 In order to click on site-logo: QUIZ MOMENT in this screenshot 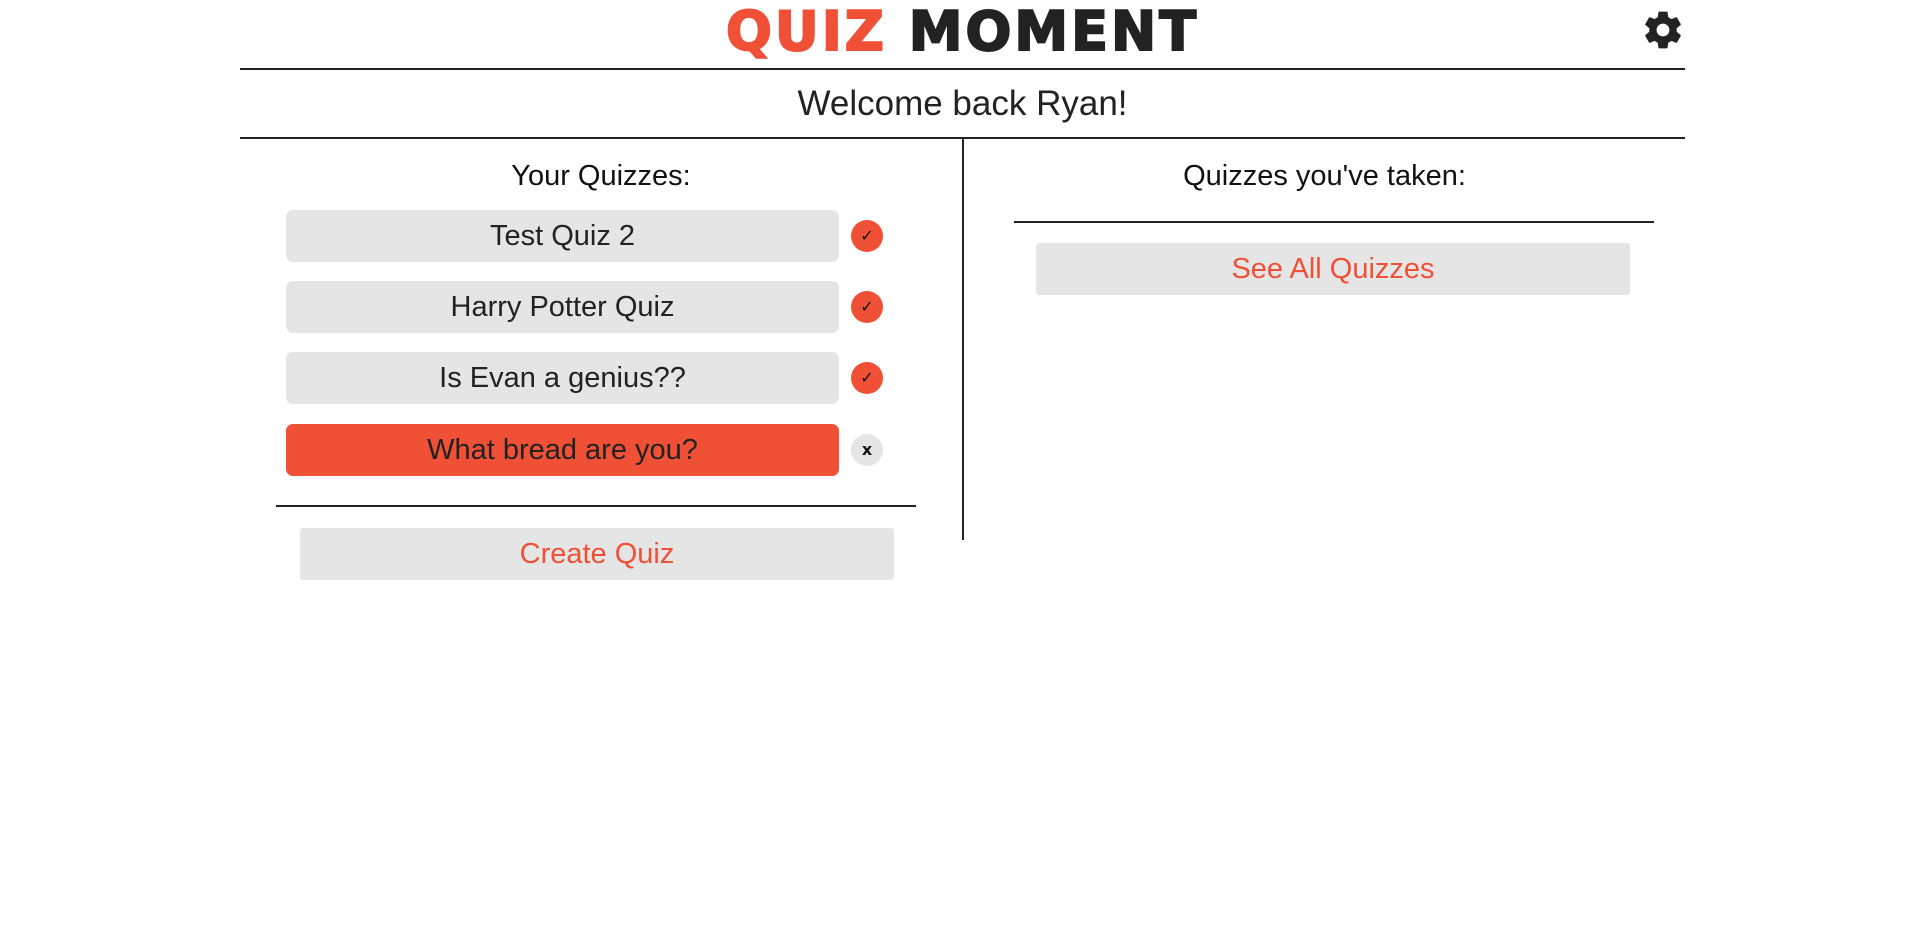, I will do `click(962, 32)`.